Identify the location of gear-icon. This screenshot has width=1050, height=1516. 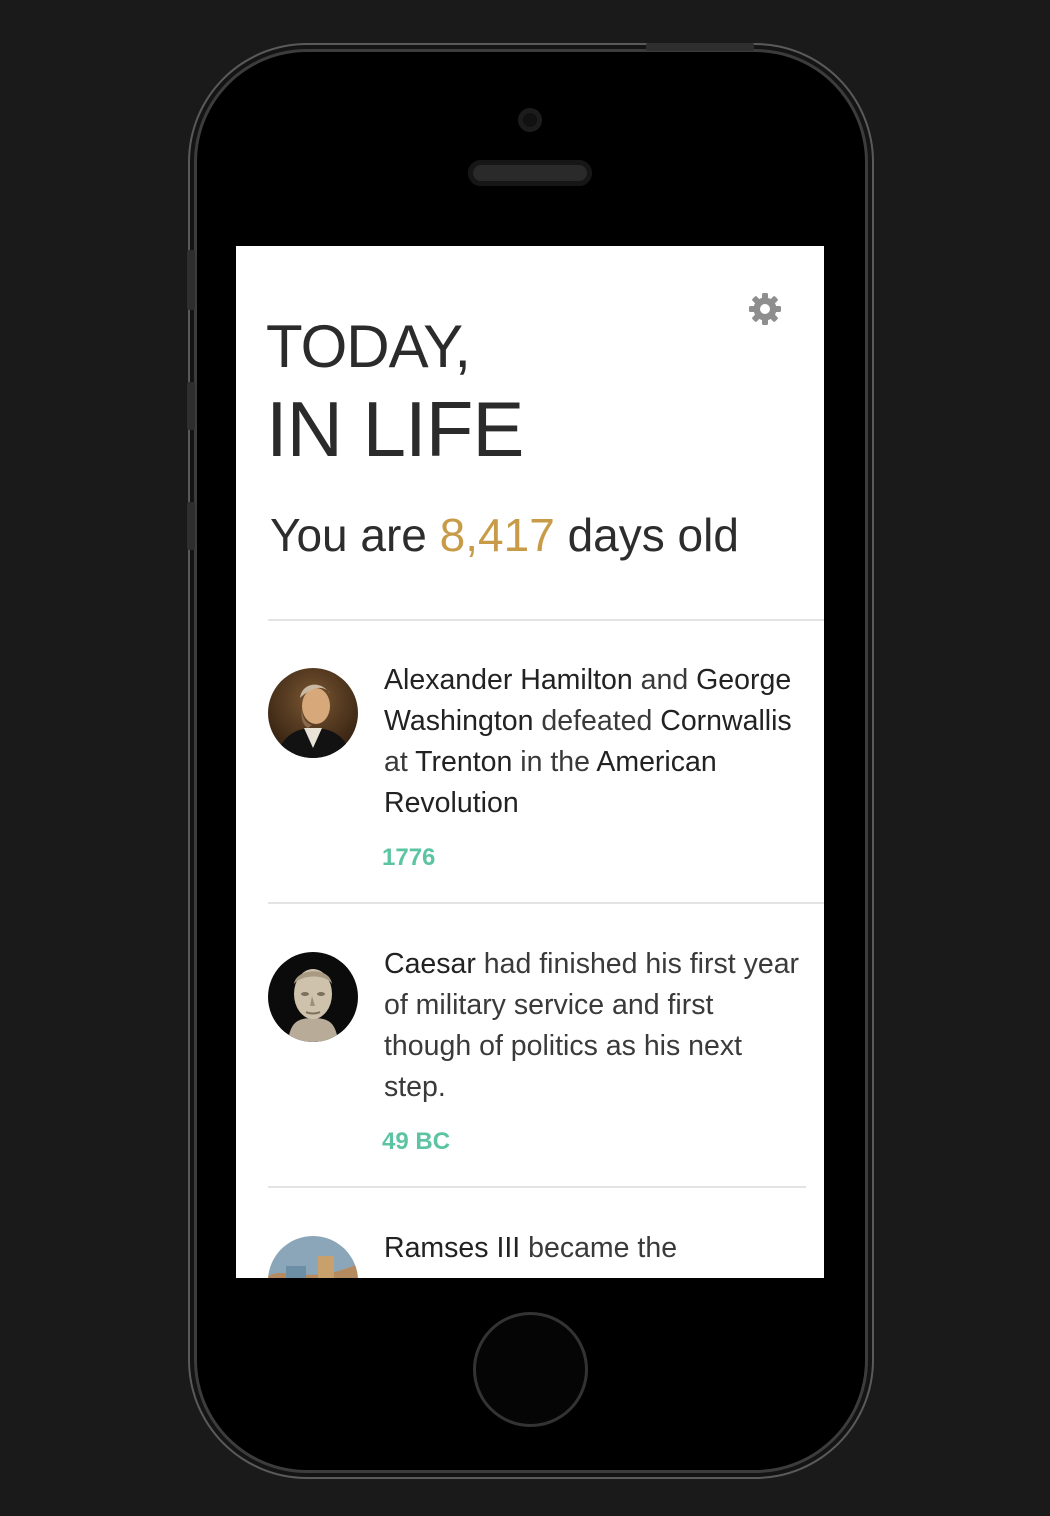
(765, 309).